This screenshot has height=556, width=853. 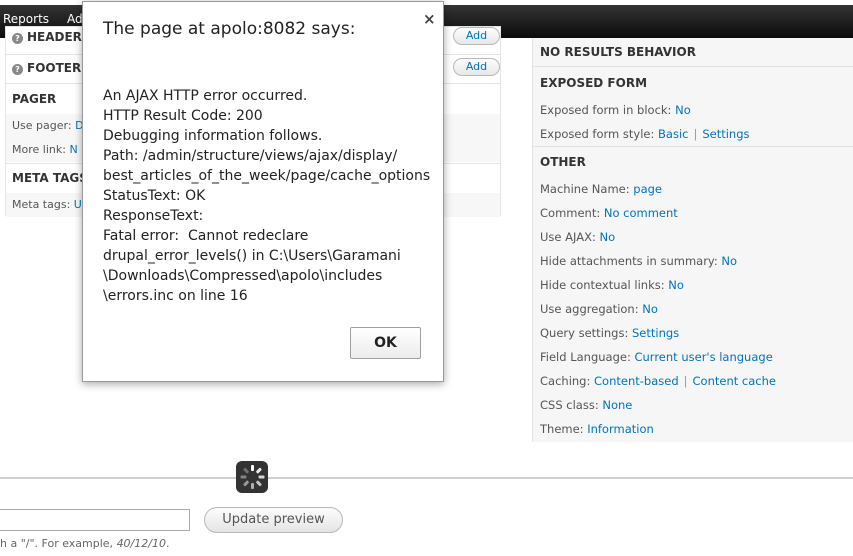 What do you see at coordinates (589, 309) in the screenshot?
I see `setting-label: Use aggregation:` at bounding box center [589, 309].